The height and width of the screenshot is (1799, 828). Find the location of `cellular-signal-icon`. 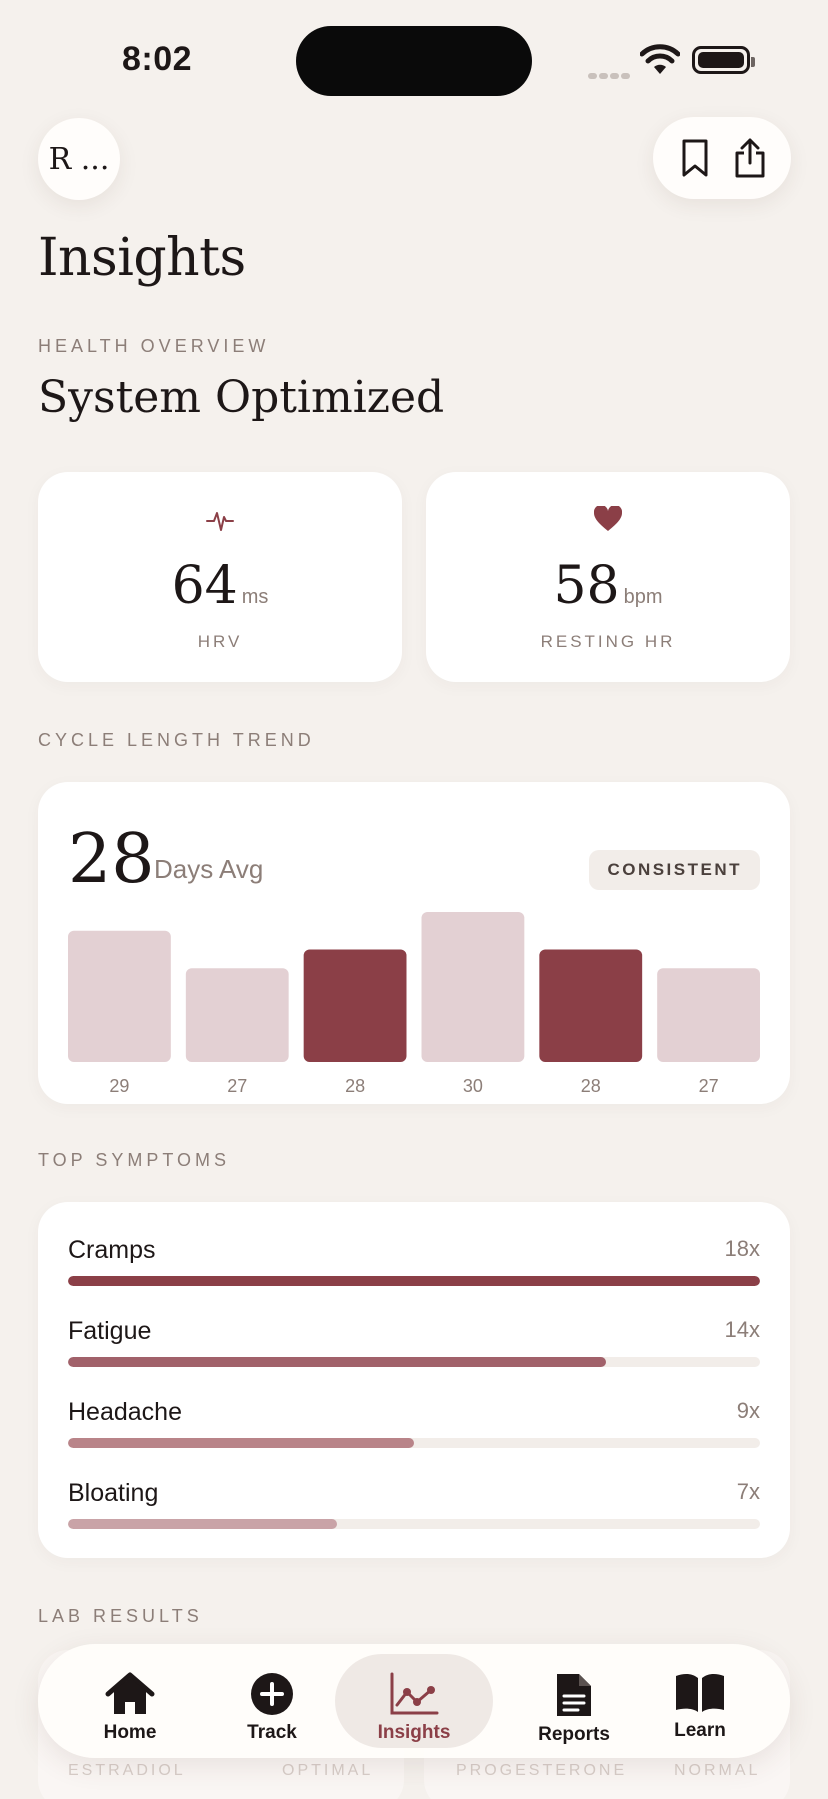

cellular-signal-icon is located at coordinates (610, 75).